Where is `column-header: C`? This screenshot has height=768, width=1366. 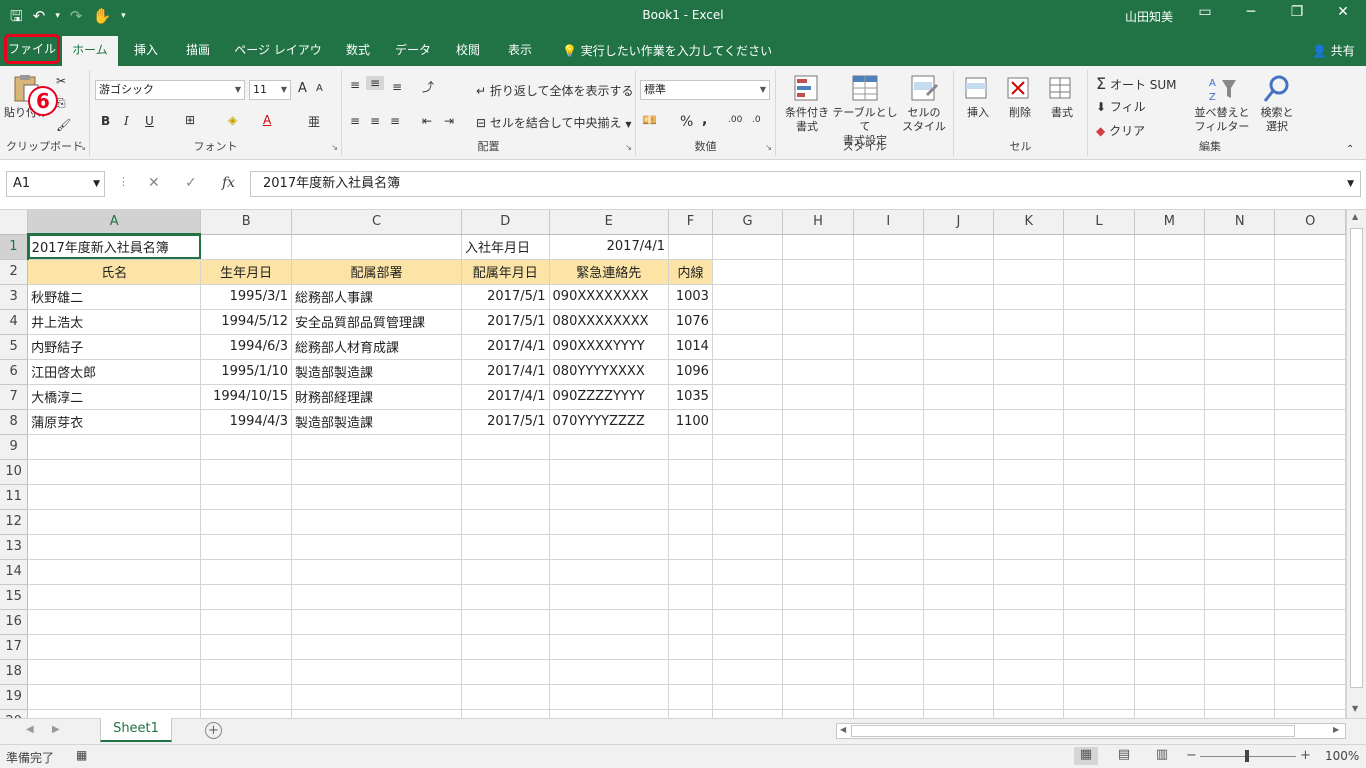 column-header: C is located at coordinates (377, 222).